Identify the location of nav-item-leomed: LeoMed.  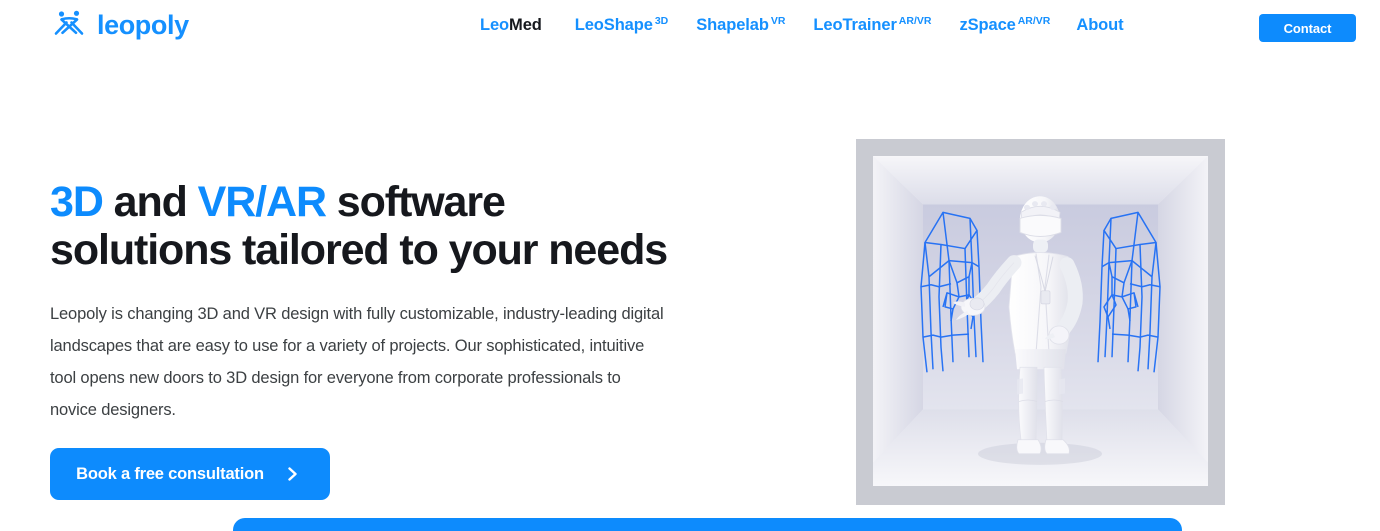
(511, 25).